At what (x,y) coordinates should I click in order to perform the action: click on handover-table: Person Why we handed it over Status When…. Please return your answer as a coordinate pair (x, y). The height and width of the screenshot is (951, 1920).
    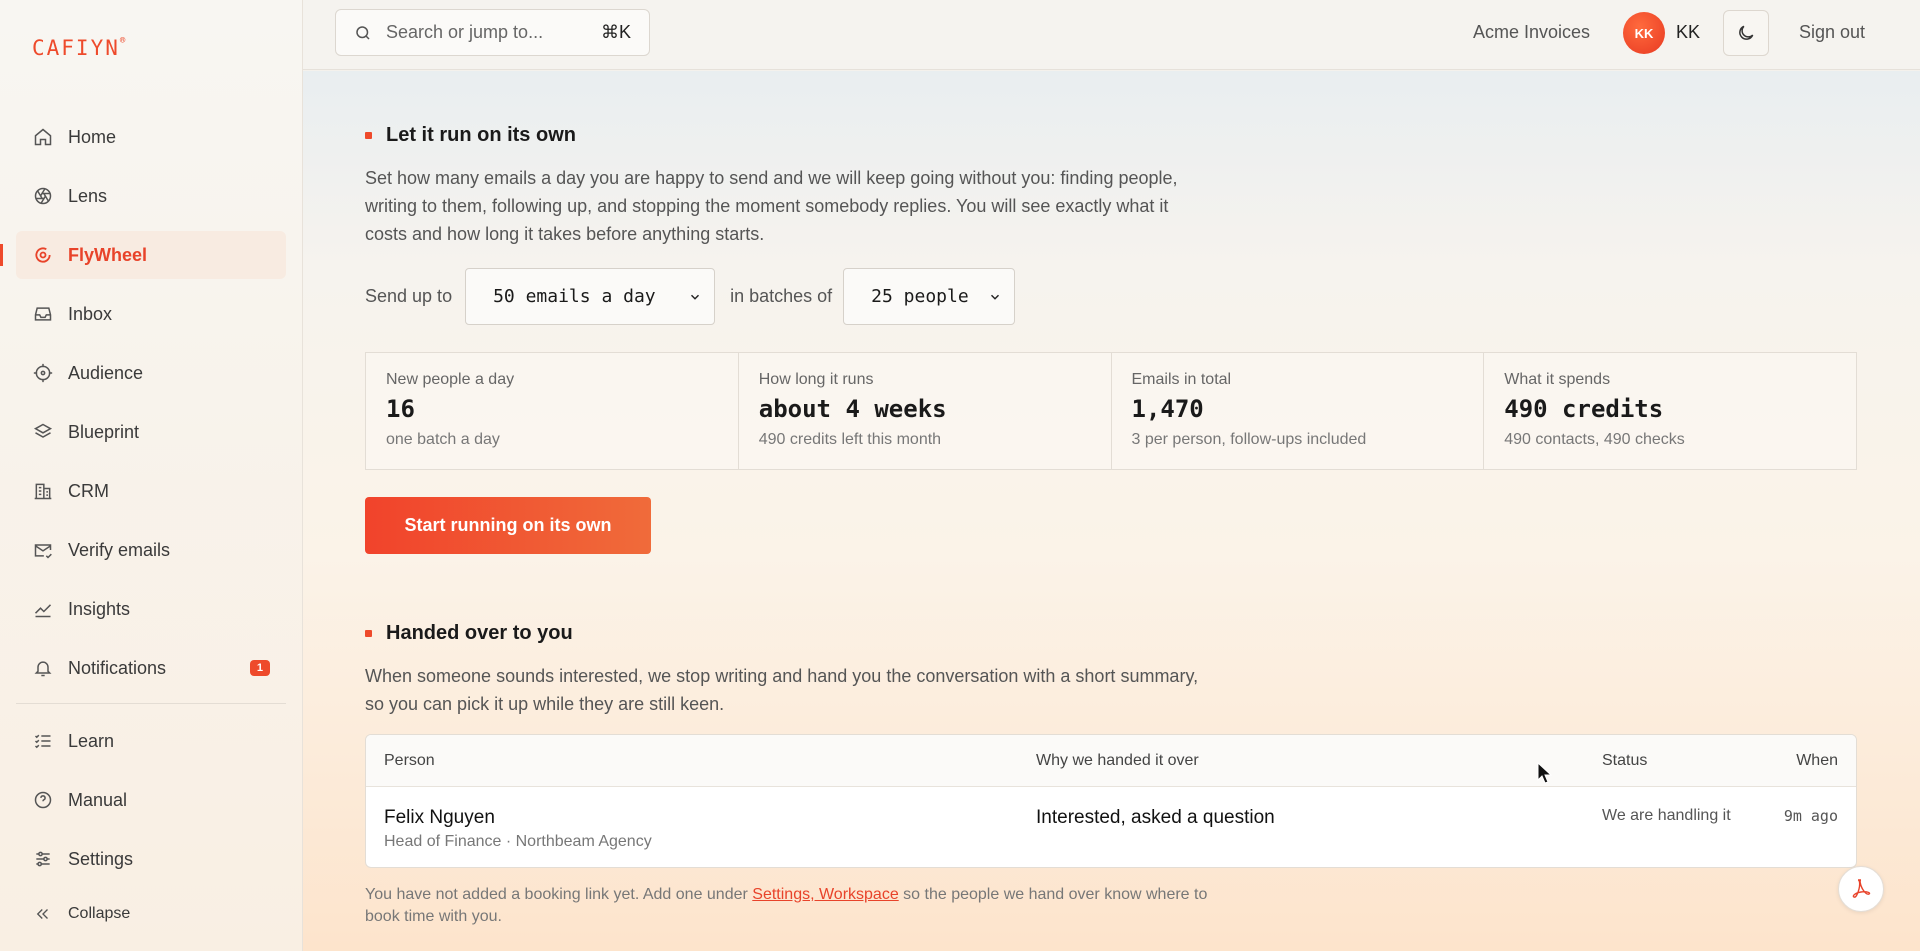
    Looking at the image, I should click on (1111, 801).